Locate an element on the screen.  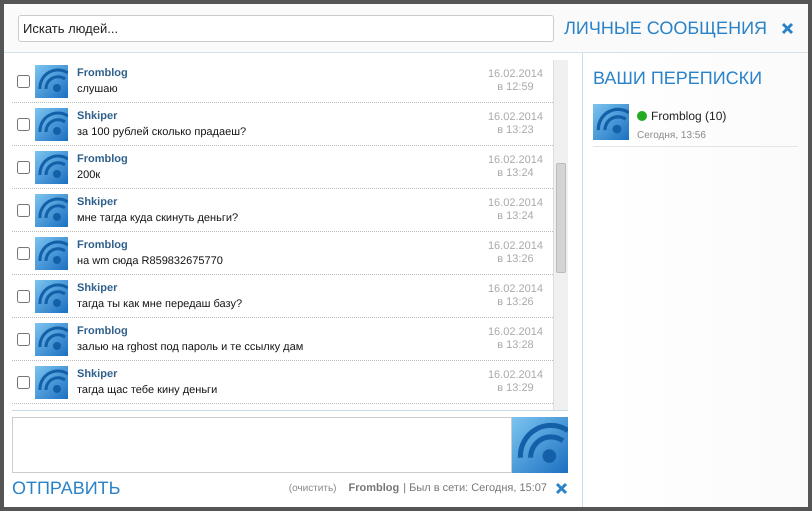
message-time: в 13:28 is located at coordinates (515, 345).